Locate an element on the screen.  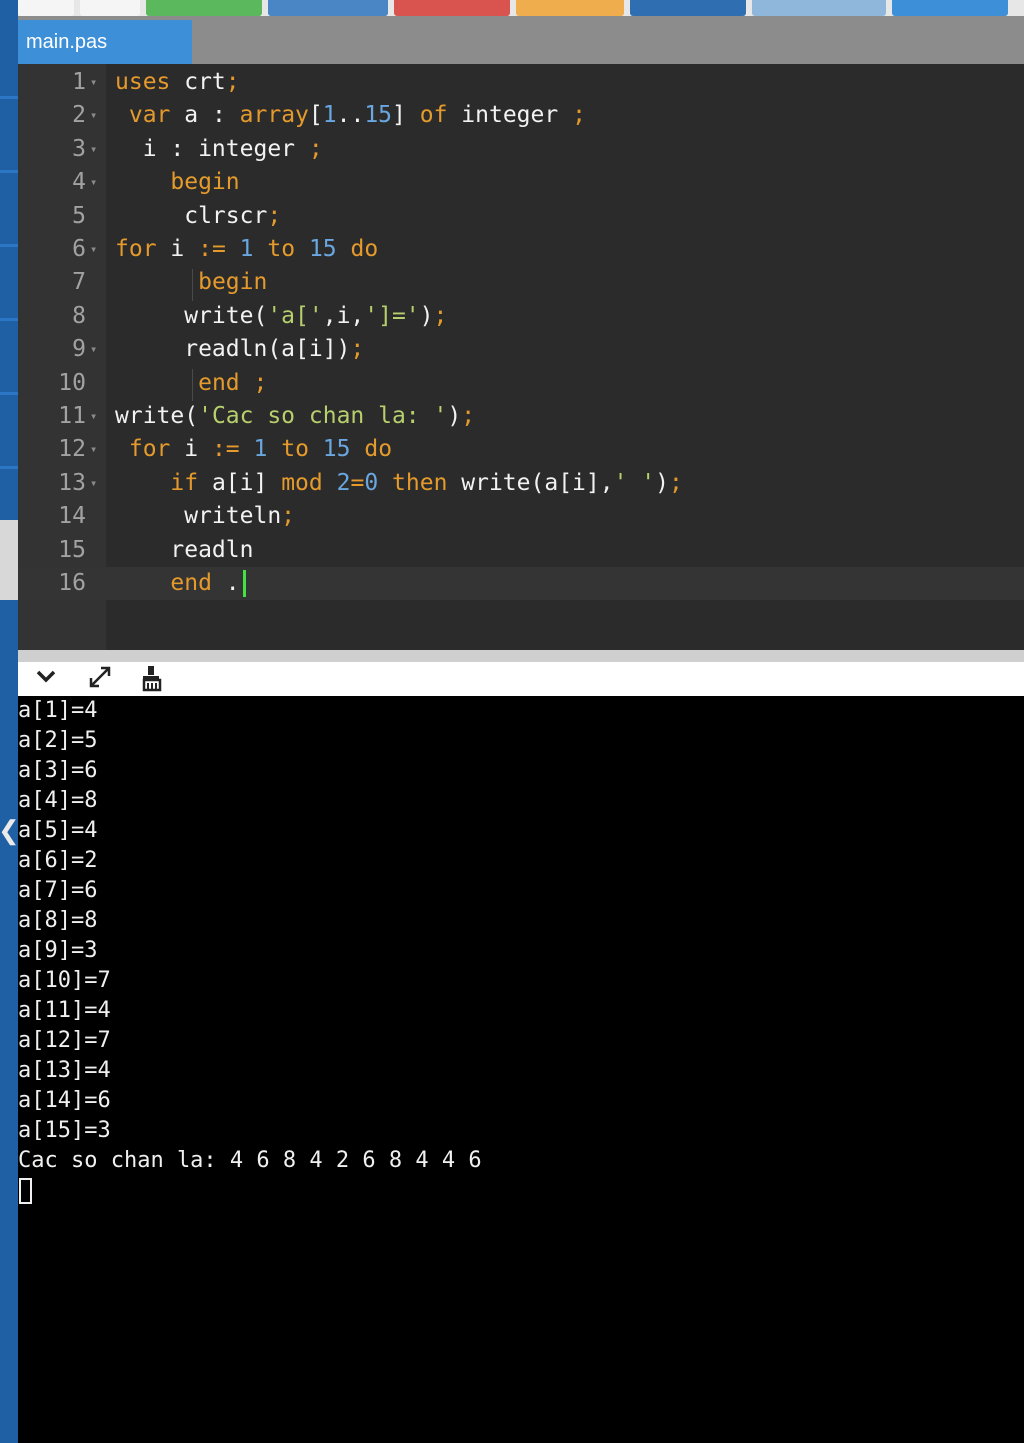
code-token: ) is located at coordinates (662, 482).